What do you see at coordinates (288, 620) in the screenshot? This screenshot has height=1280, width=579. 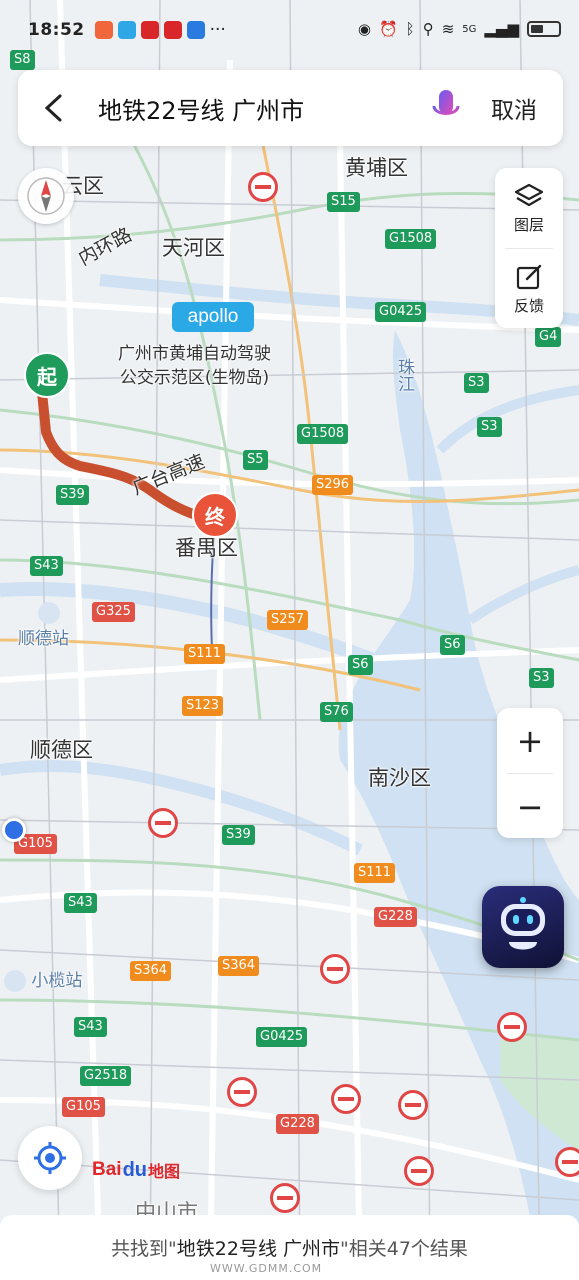 I see `shield-s257: S257` at bounding box center [288, 620].